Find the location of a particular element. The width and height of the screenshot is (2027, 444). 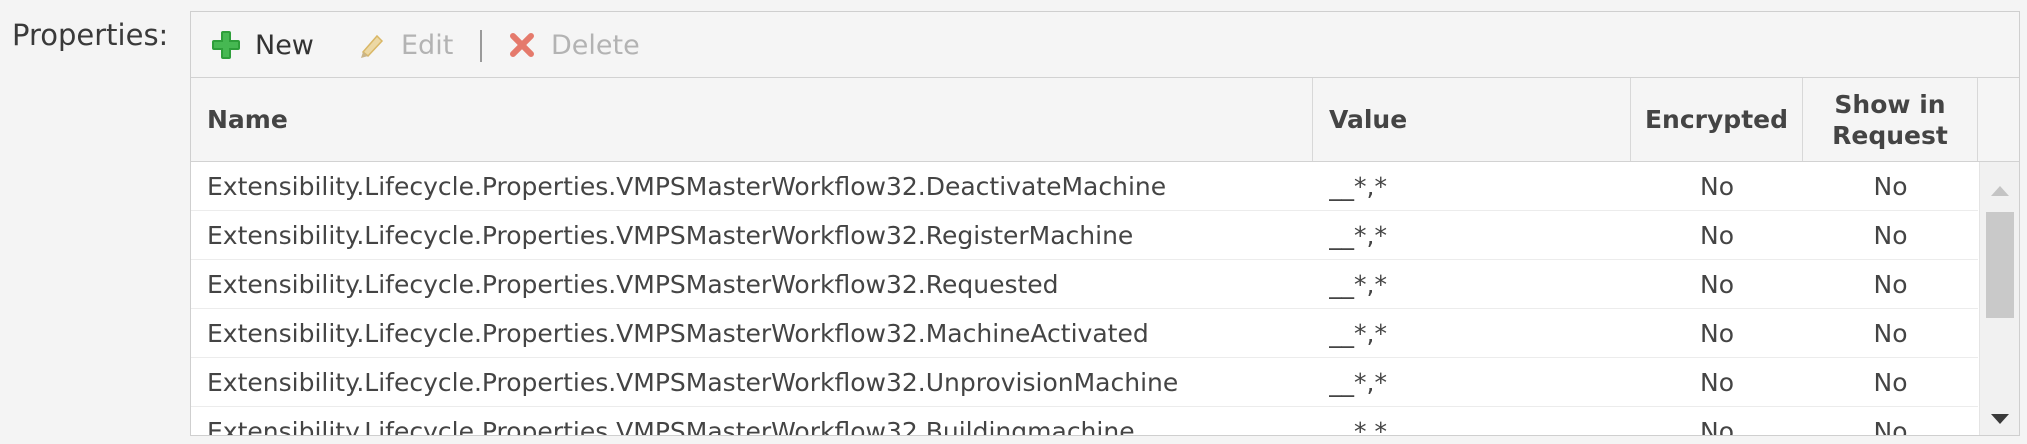

edit-button: Edit is located at coordinates (404, 45).